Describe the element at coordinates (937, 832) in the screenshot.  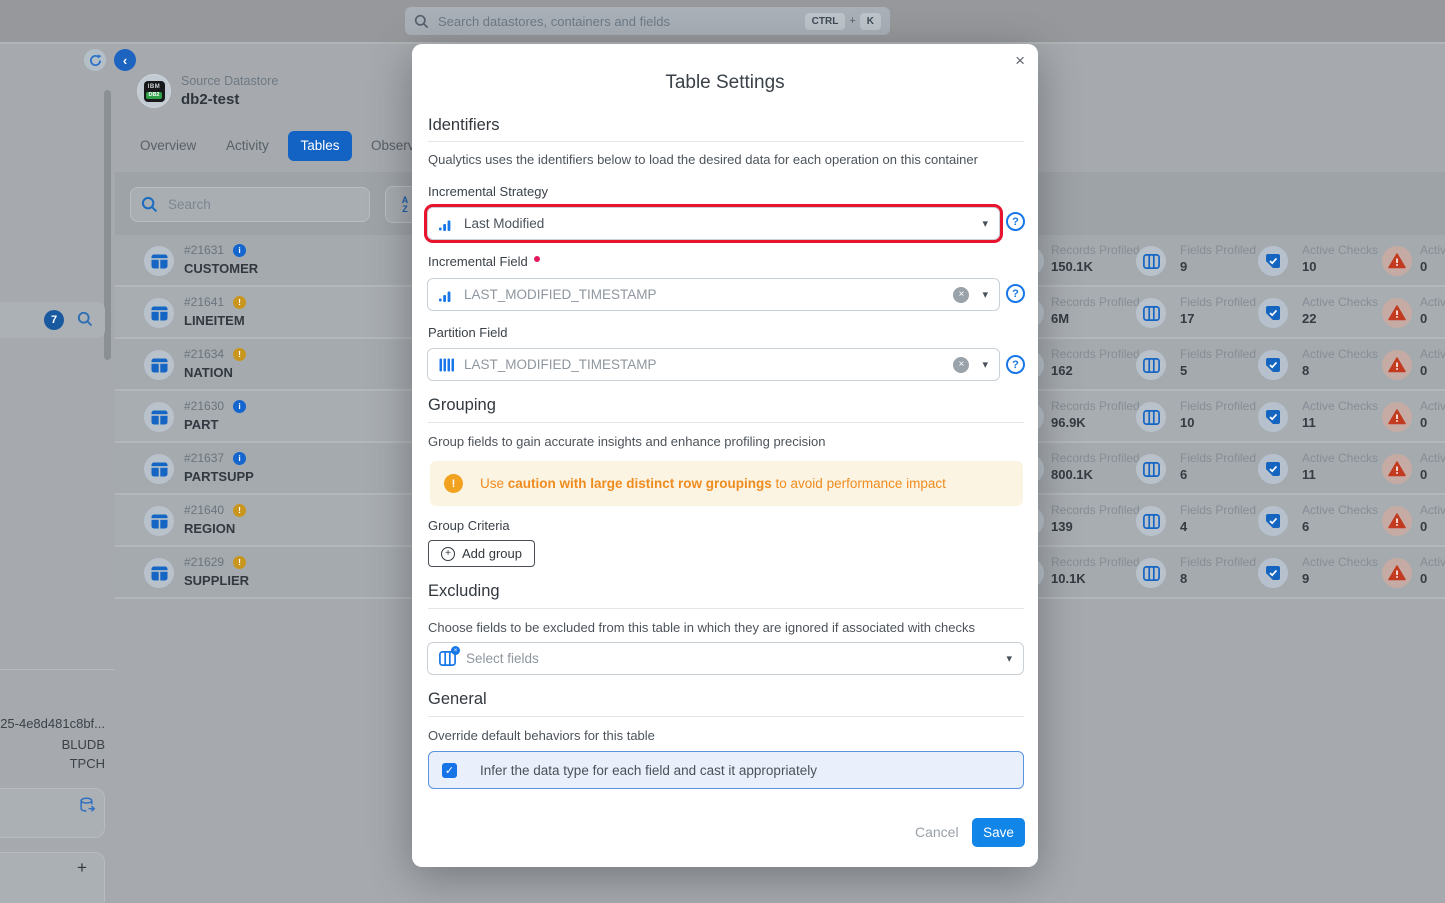
I see `cancel-button: Cancel` at that location.